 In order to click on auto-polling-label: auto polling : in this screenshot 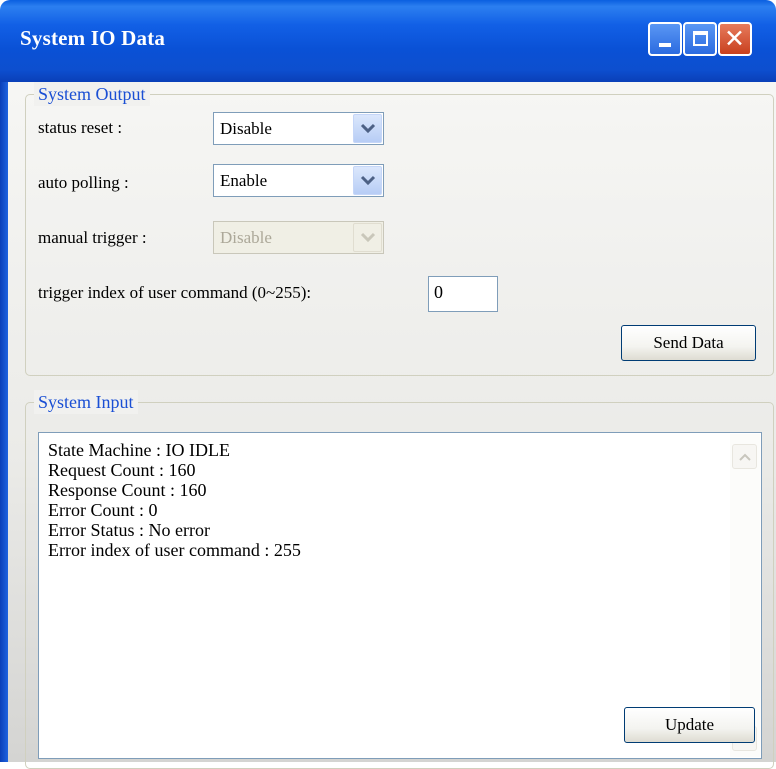, I will do `click(83, 182)`.